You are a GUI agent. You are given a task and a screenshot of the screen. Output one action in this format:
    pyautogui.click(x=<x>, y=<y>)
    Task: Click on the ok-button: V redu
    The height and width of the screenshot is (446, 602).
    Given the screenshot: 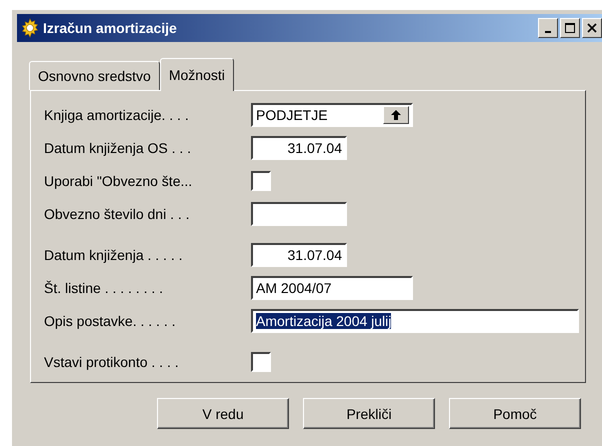 What is the action you would take?
    pyautogui.click(x=223, y=413)
    